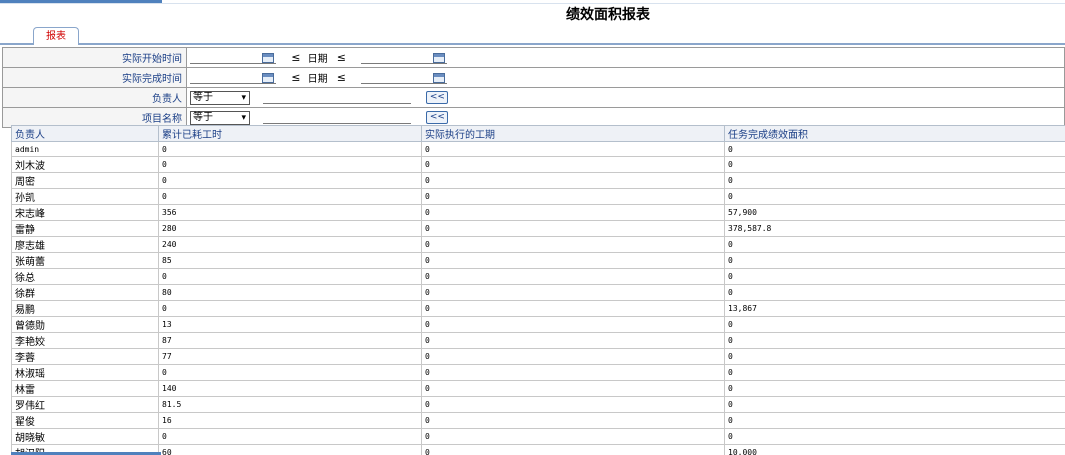 The height and width of the screenshot is (455, 1065). Describe the element at coordinates (85, 133) in the screenshot. I see `column-header-owner: 负责人` at that location.